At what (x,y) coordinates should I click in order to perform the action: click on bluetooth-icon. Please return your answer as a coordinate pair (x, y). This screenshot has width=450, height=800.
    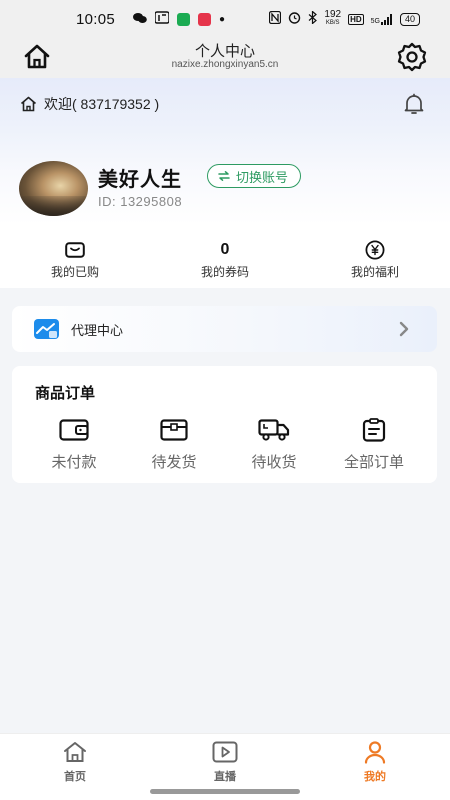
    Looking at the image, I should click on (313, 18).